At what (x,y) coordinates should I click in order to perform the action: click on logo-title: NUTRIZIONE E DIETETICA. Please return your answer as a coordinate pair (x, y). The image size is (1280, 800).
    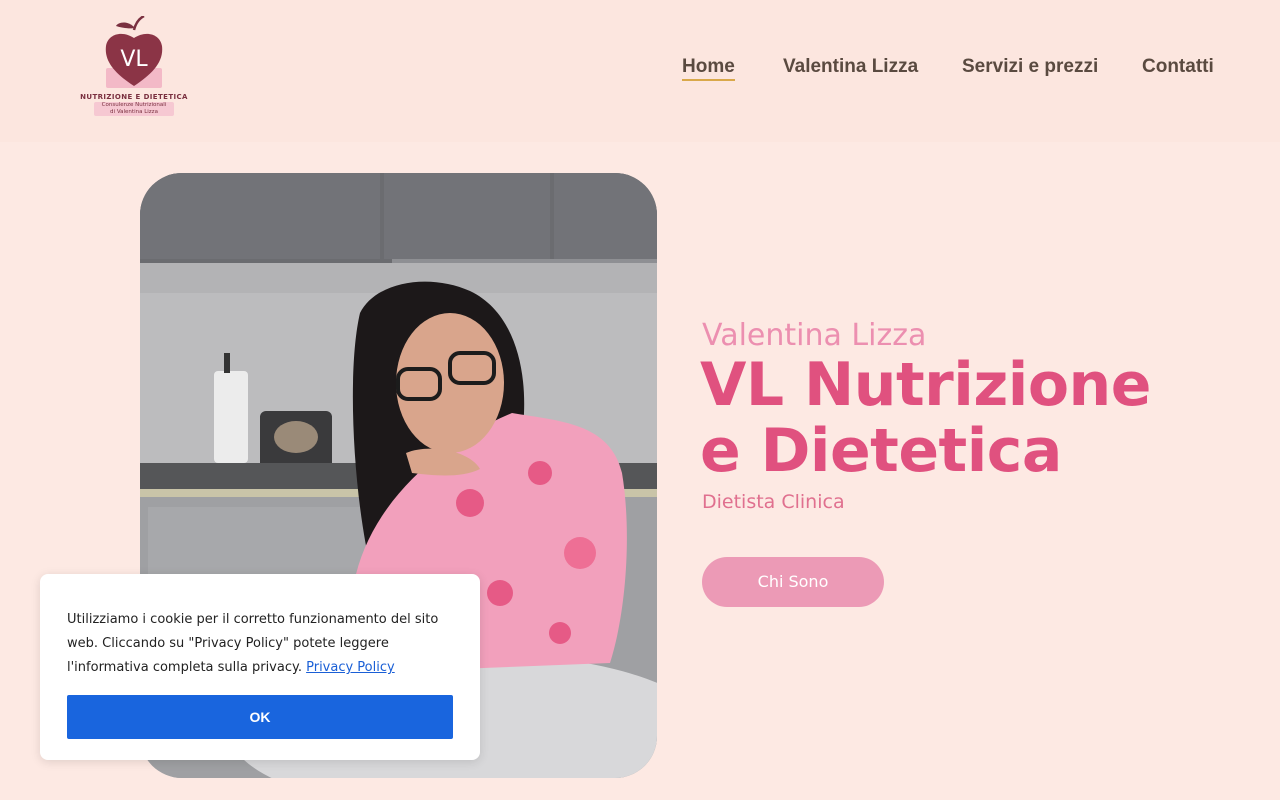
    Looking at the image, I should click on (134, 97).